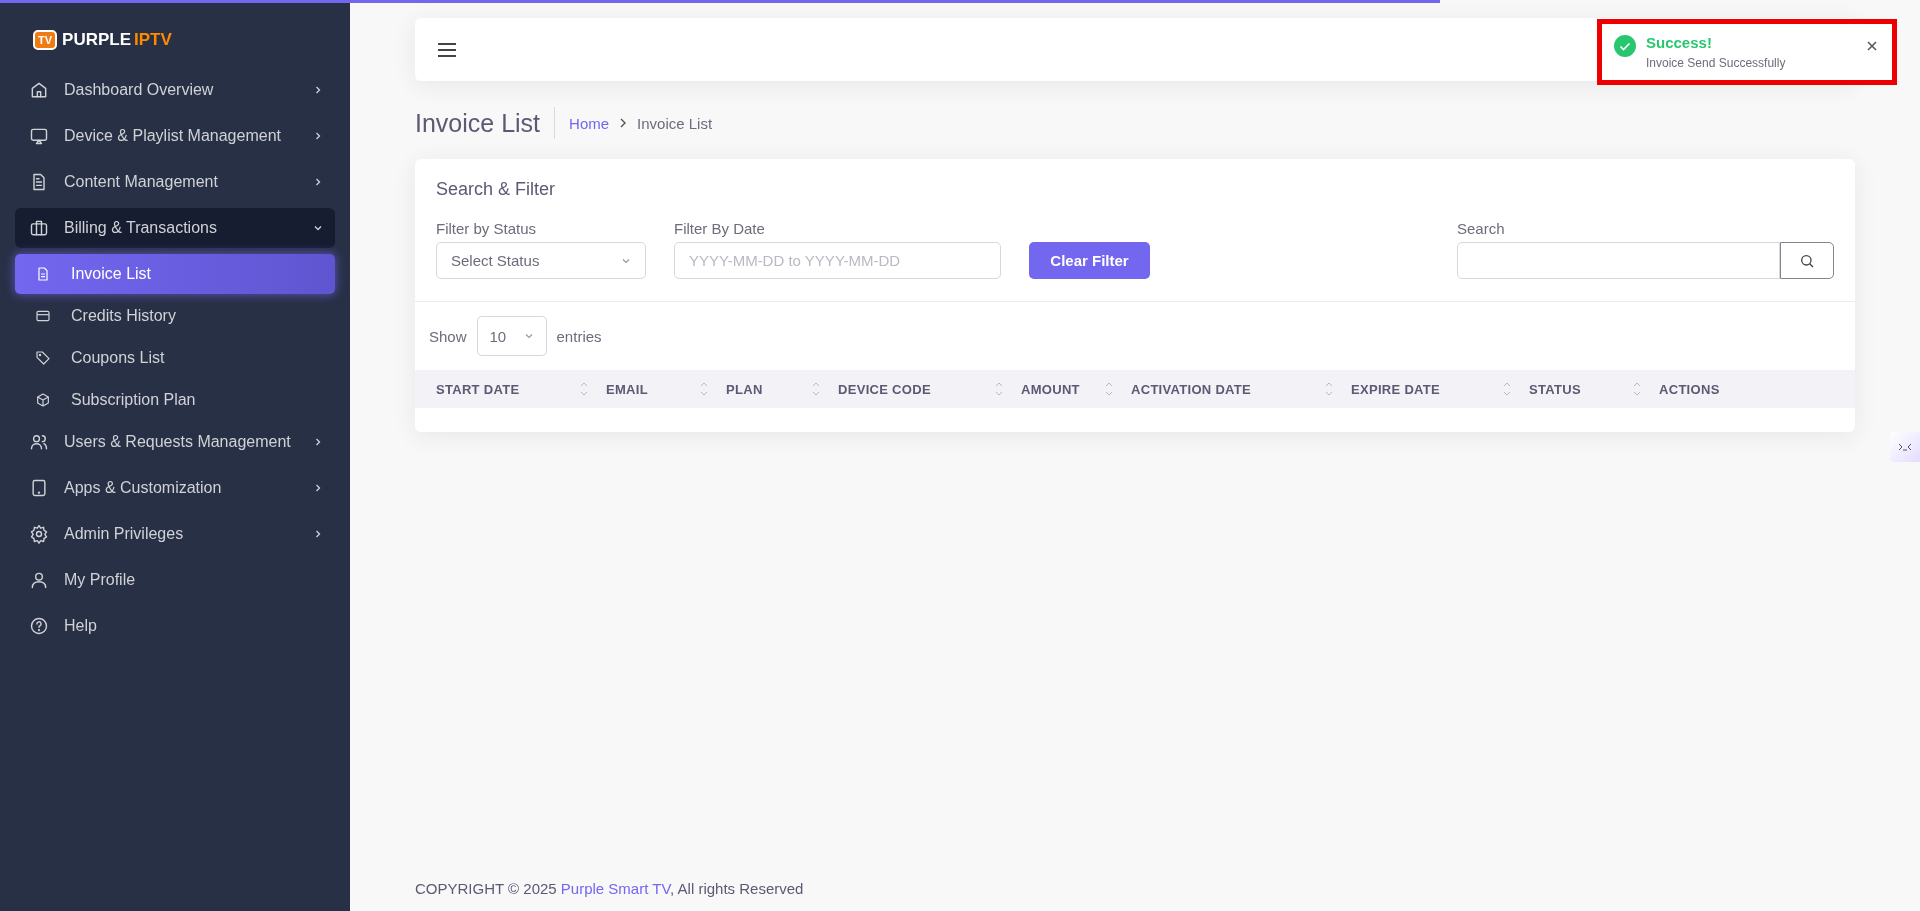  I want to click on sidebar-item: Content Management, so click(175, 182).